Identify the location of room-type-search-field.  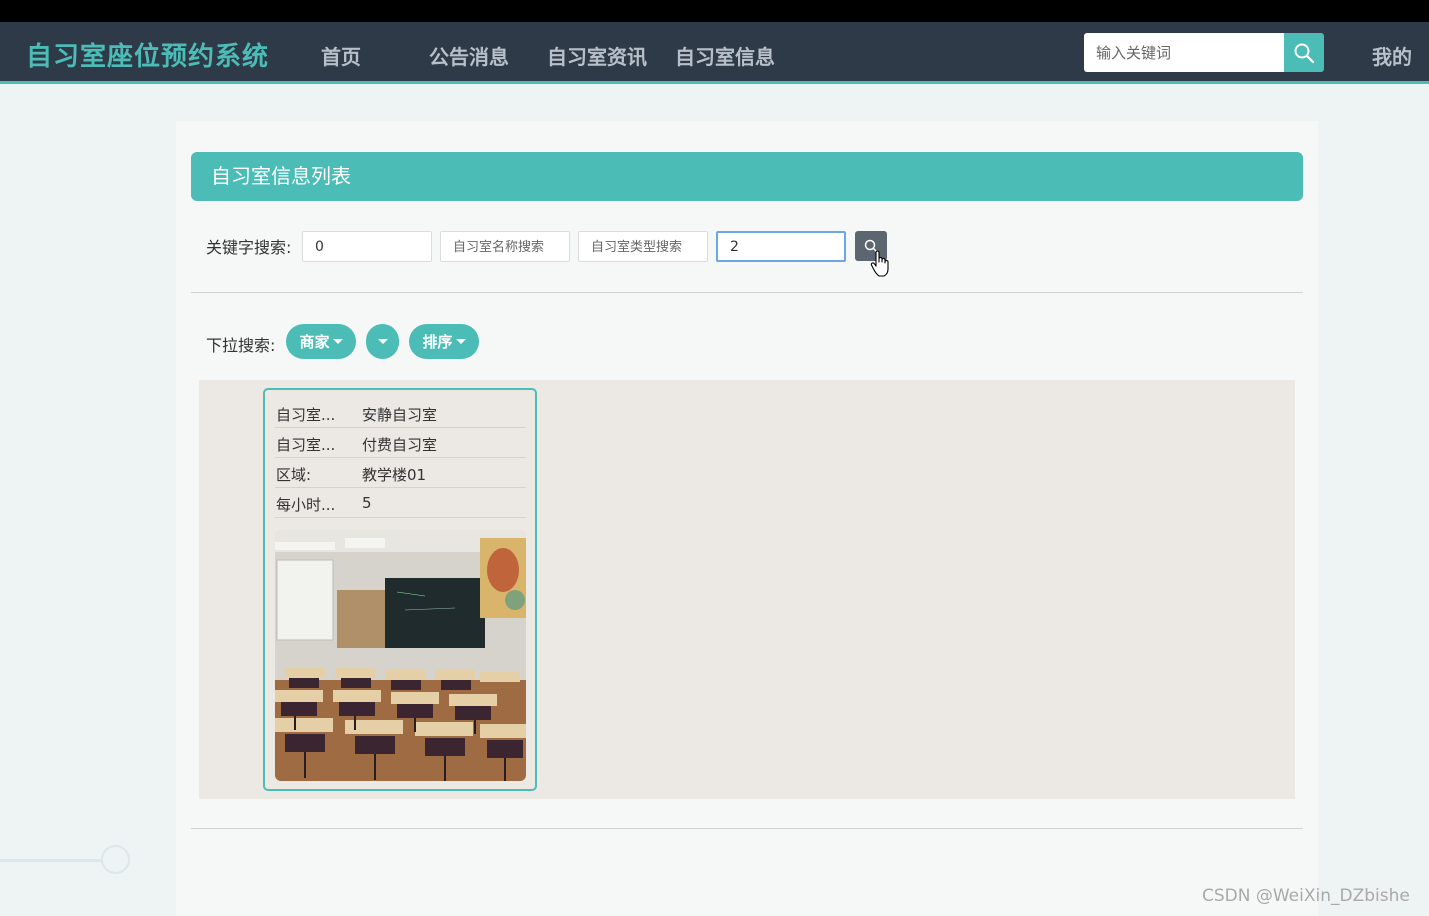
(643, 246).